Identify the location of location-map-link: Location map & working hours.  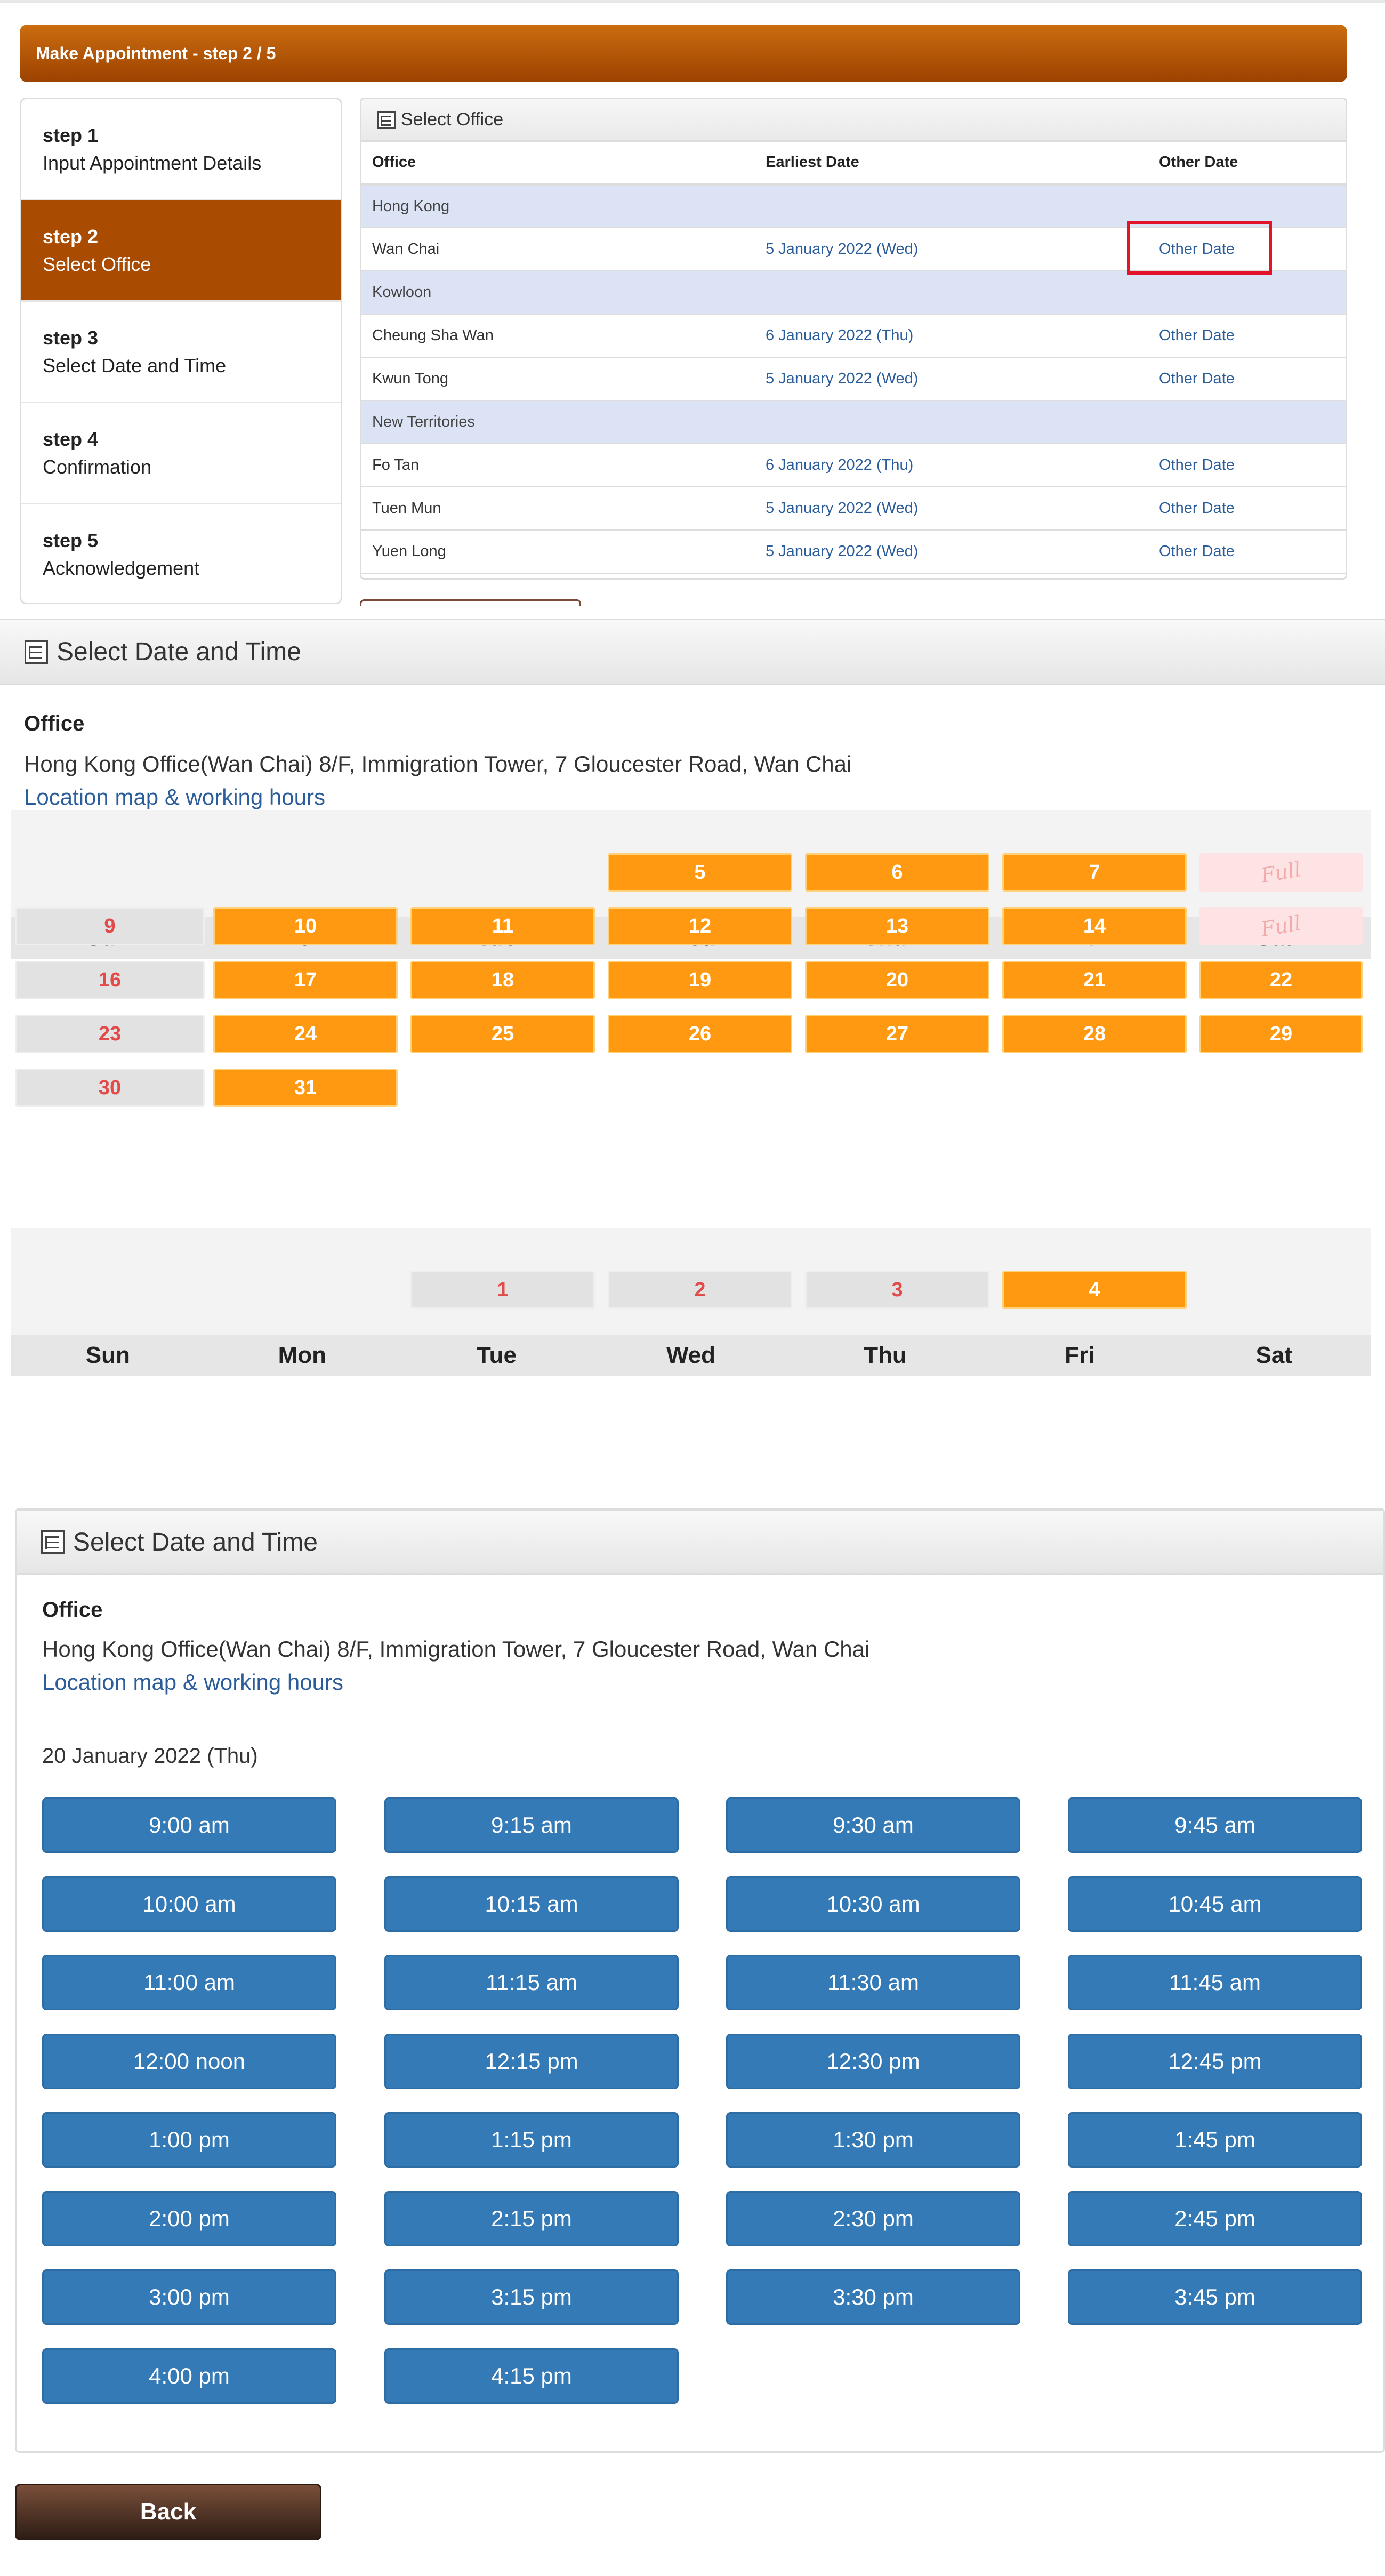
(712, 1687).